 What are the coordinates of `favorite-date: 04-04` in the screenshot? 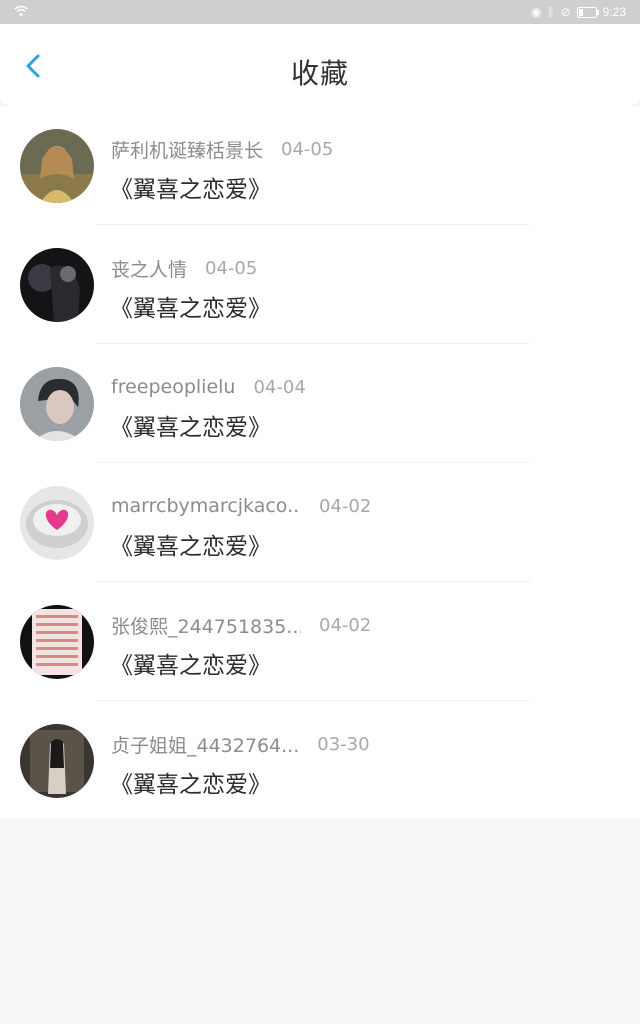 It's located at (279, 387).